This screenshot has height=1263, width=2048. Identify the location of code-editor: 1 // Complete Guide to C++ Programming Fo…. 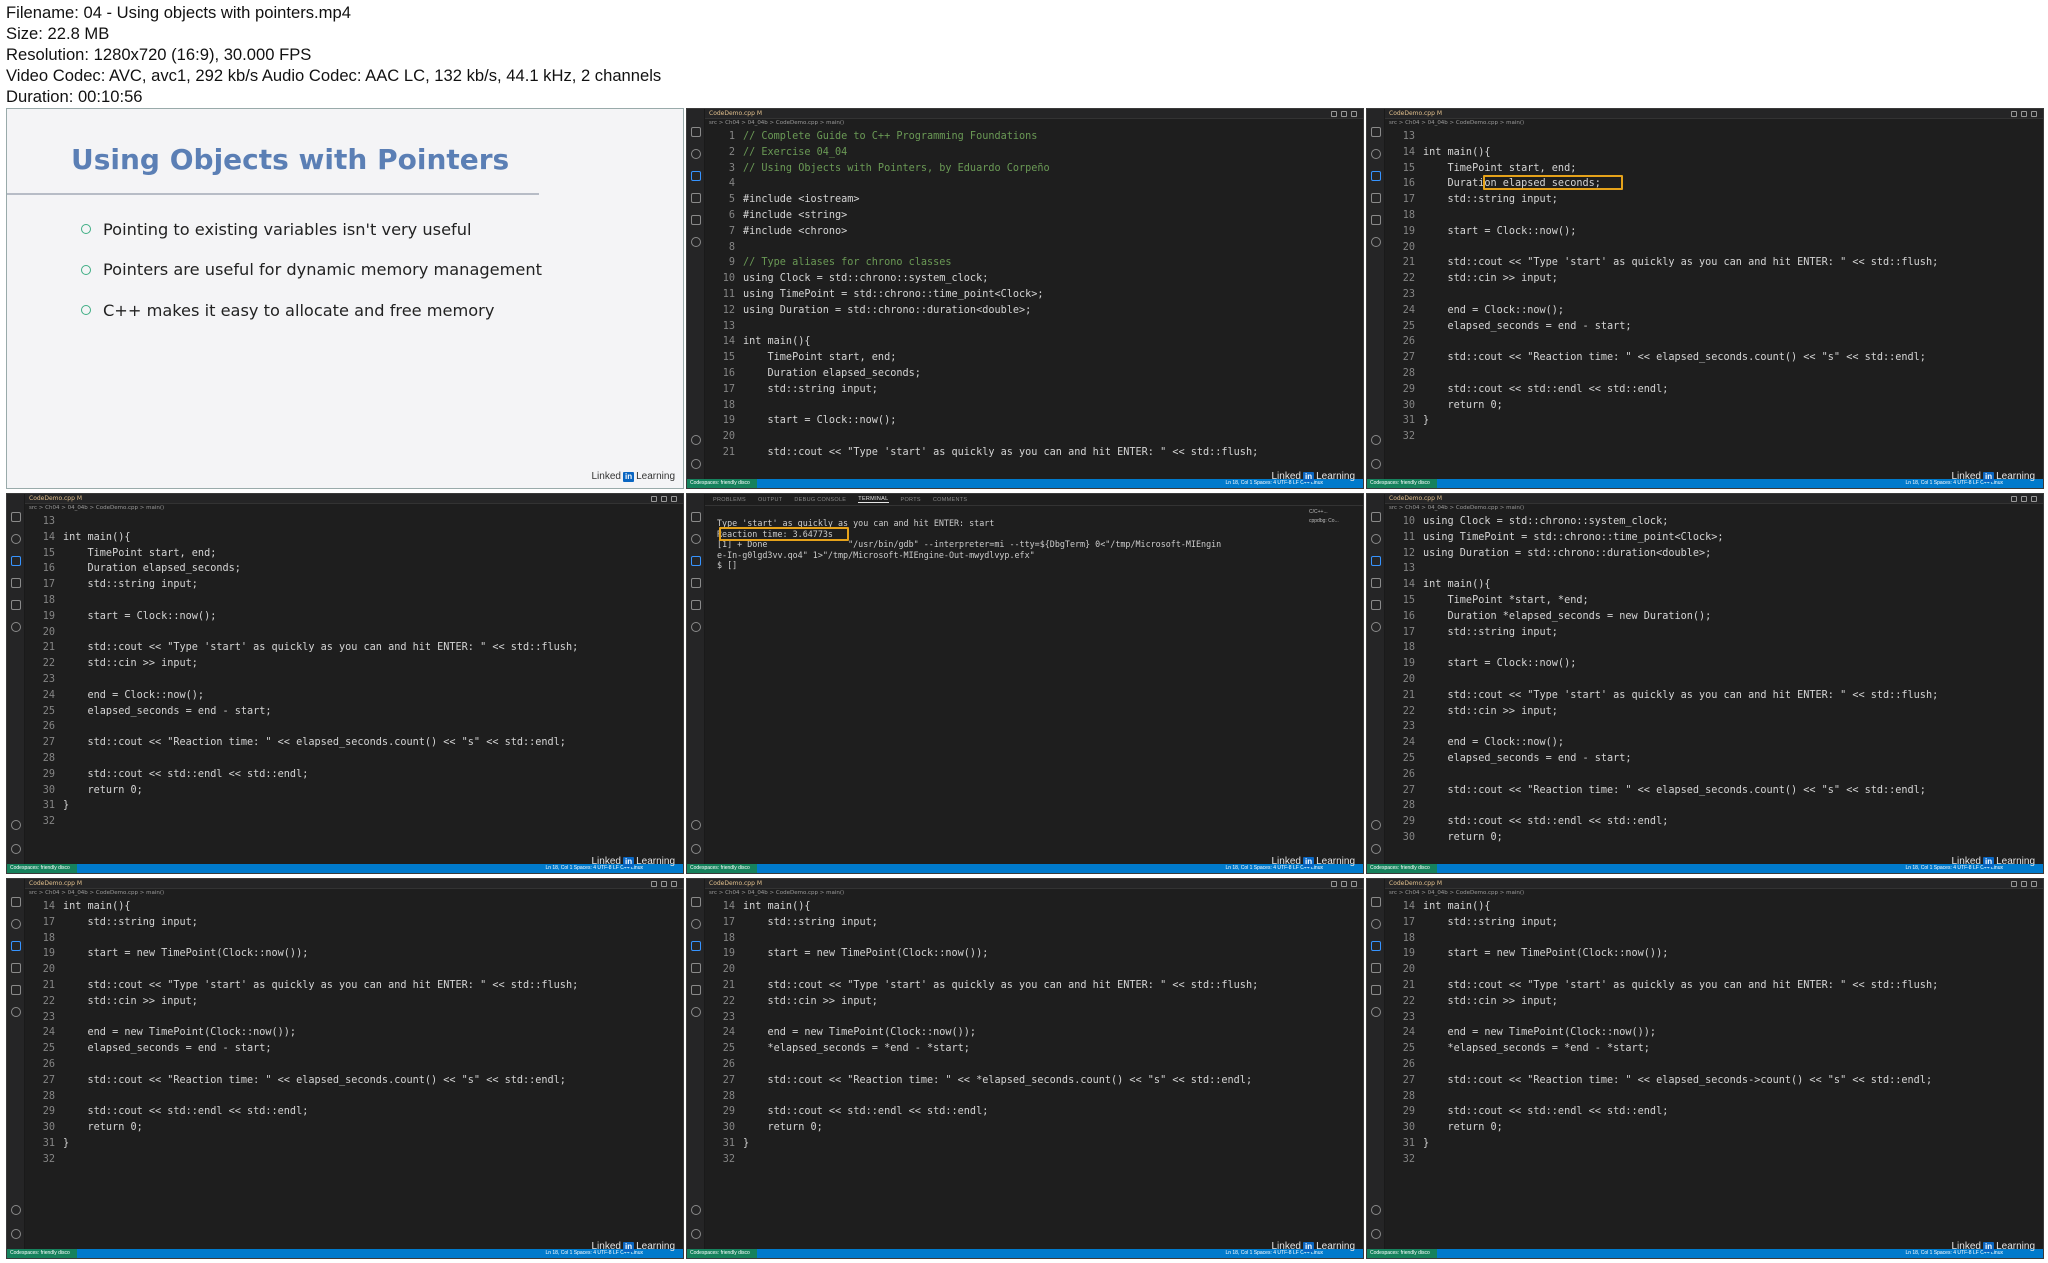
(1034, 304).